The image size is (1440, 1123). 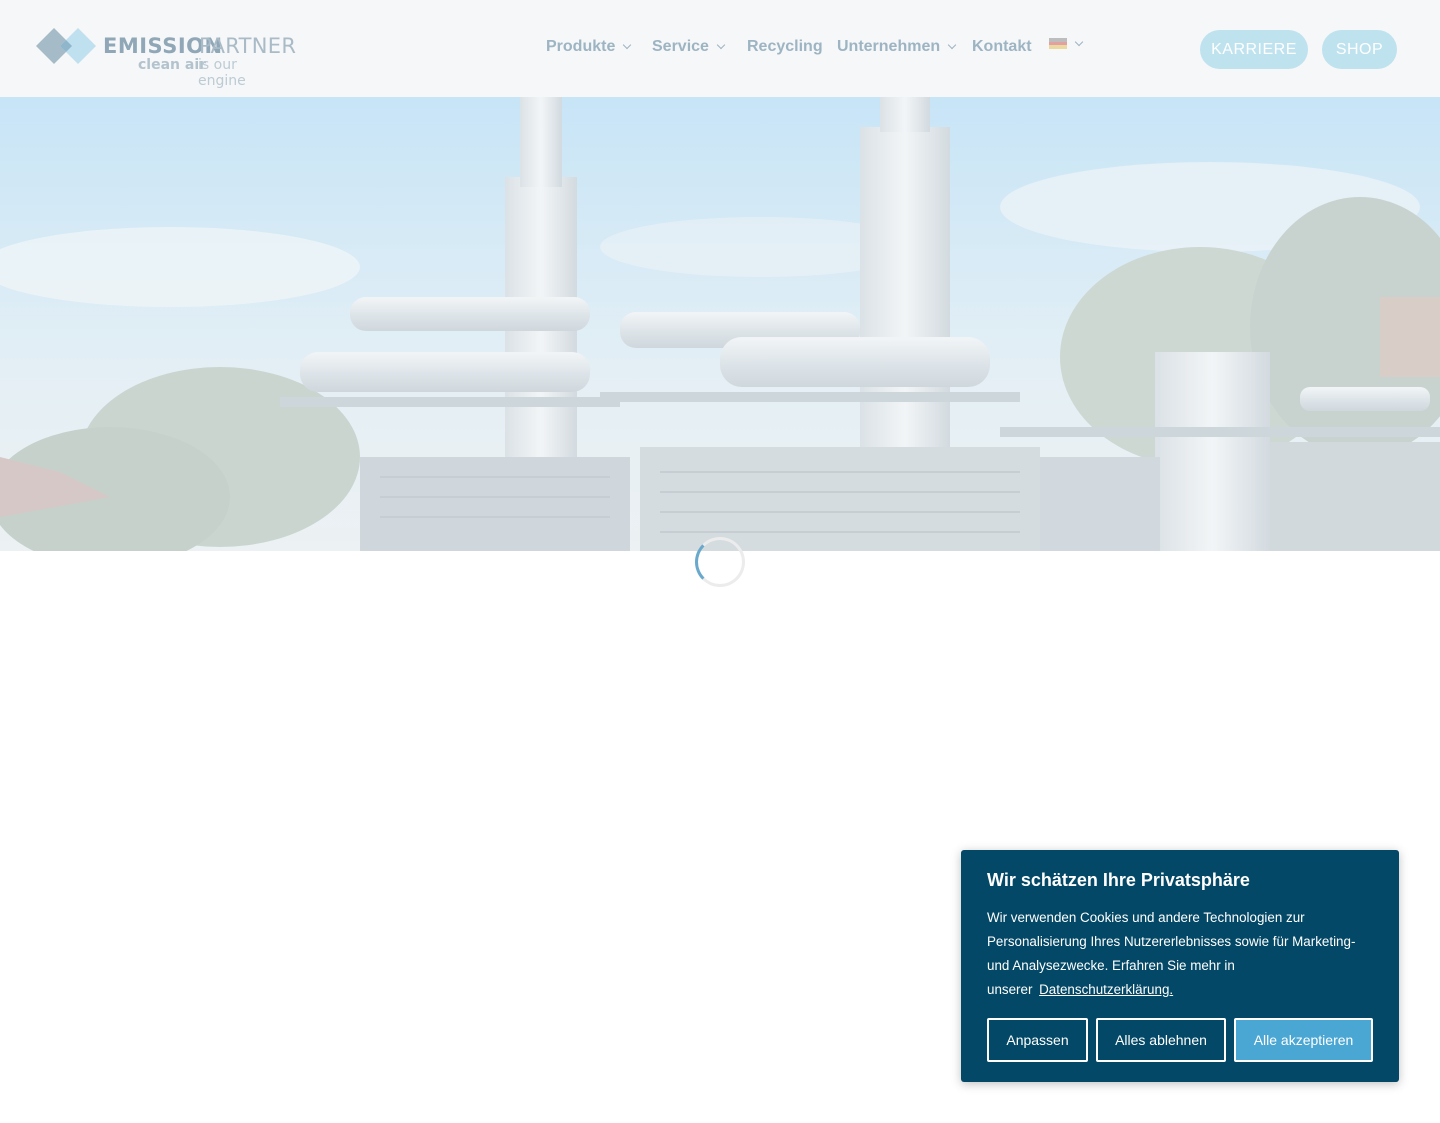 What do you see at coordinates (1359, 49) in the screenshot?
I see `shop-button: SHOP` at bounding box center [1359, 49].